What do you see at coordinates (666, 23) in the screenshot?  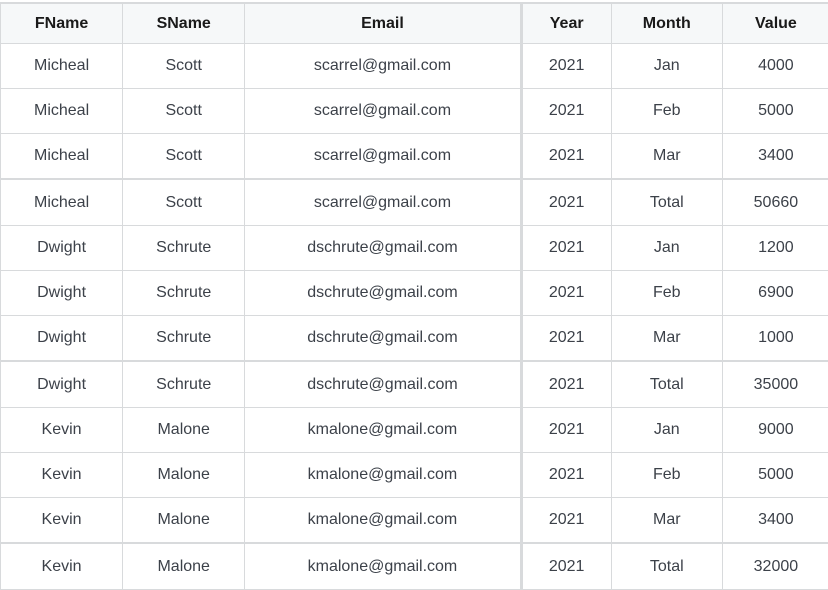 I see `header-month: Month` at bounding box center [666, 23].